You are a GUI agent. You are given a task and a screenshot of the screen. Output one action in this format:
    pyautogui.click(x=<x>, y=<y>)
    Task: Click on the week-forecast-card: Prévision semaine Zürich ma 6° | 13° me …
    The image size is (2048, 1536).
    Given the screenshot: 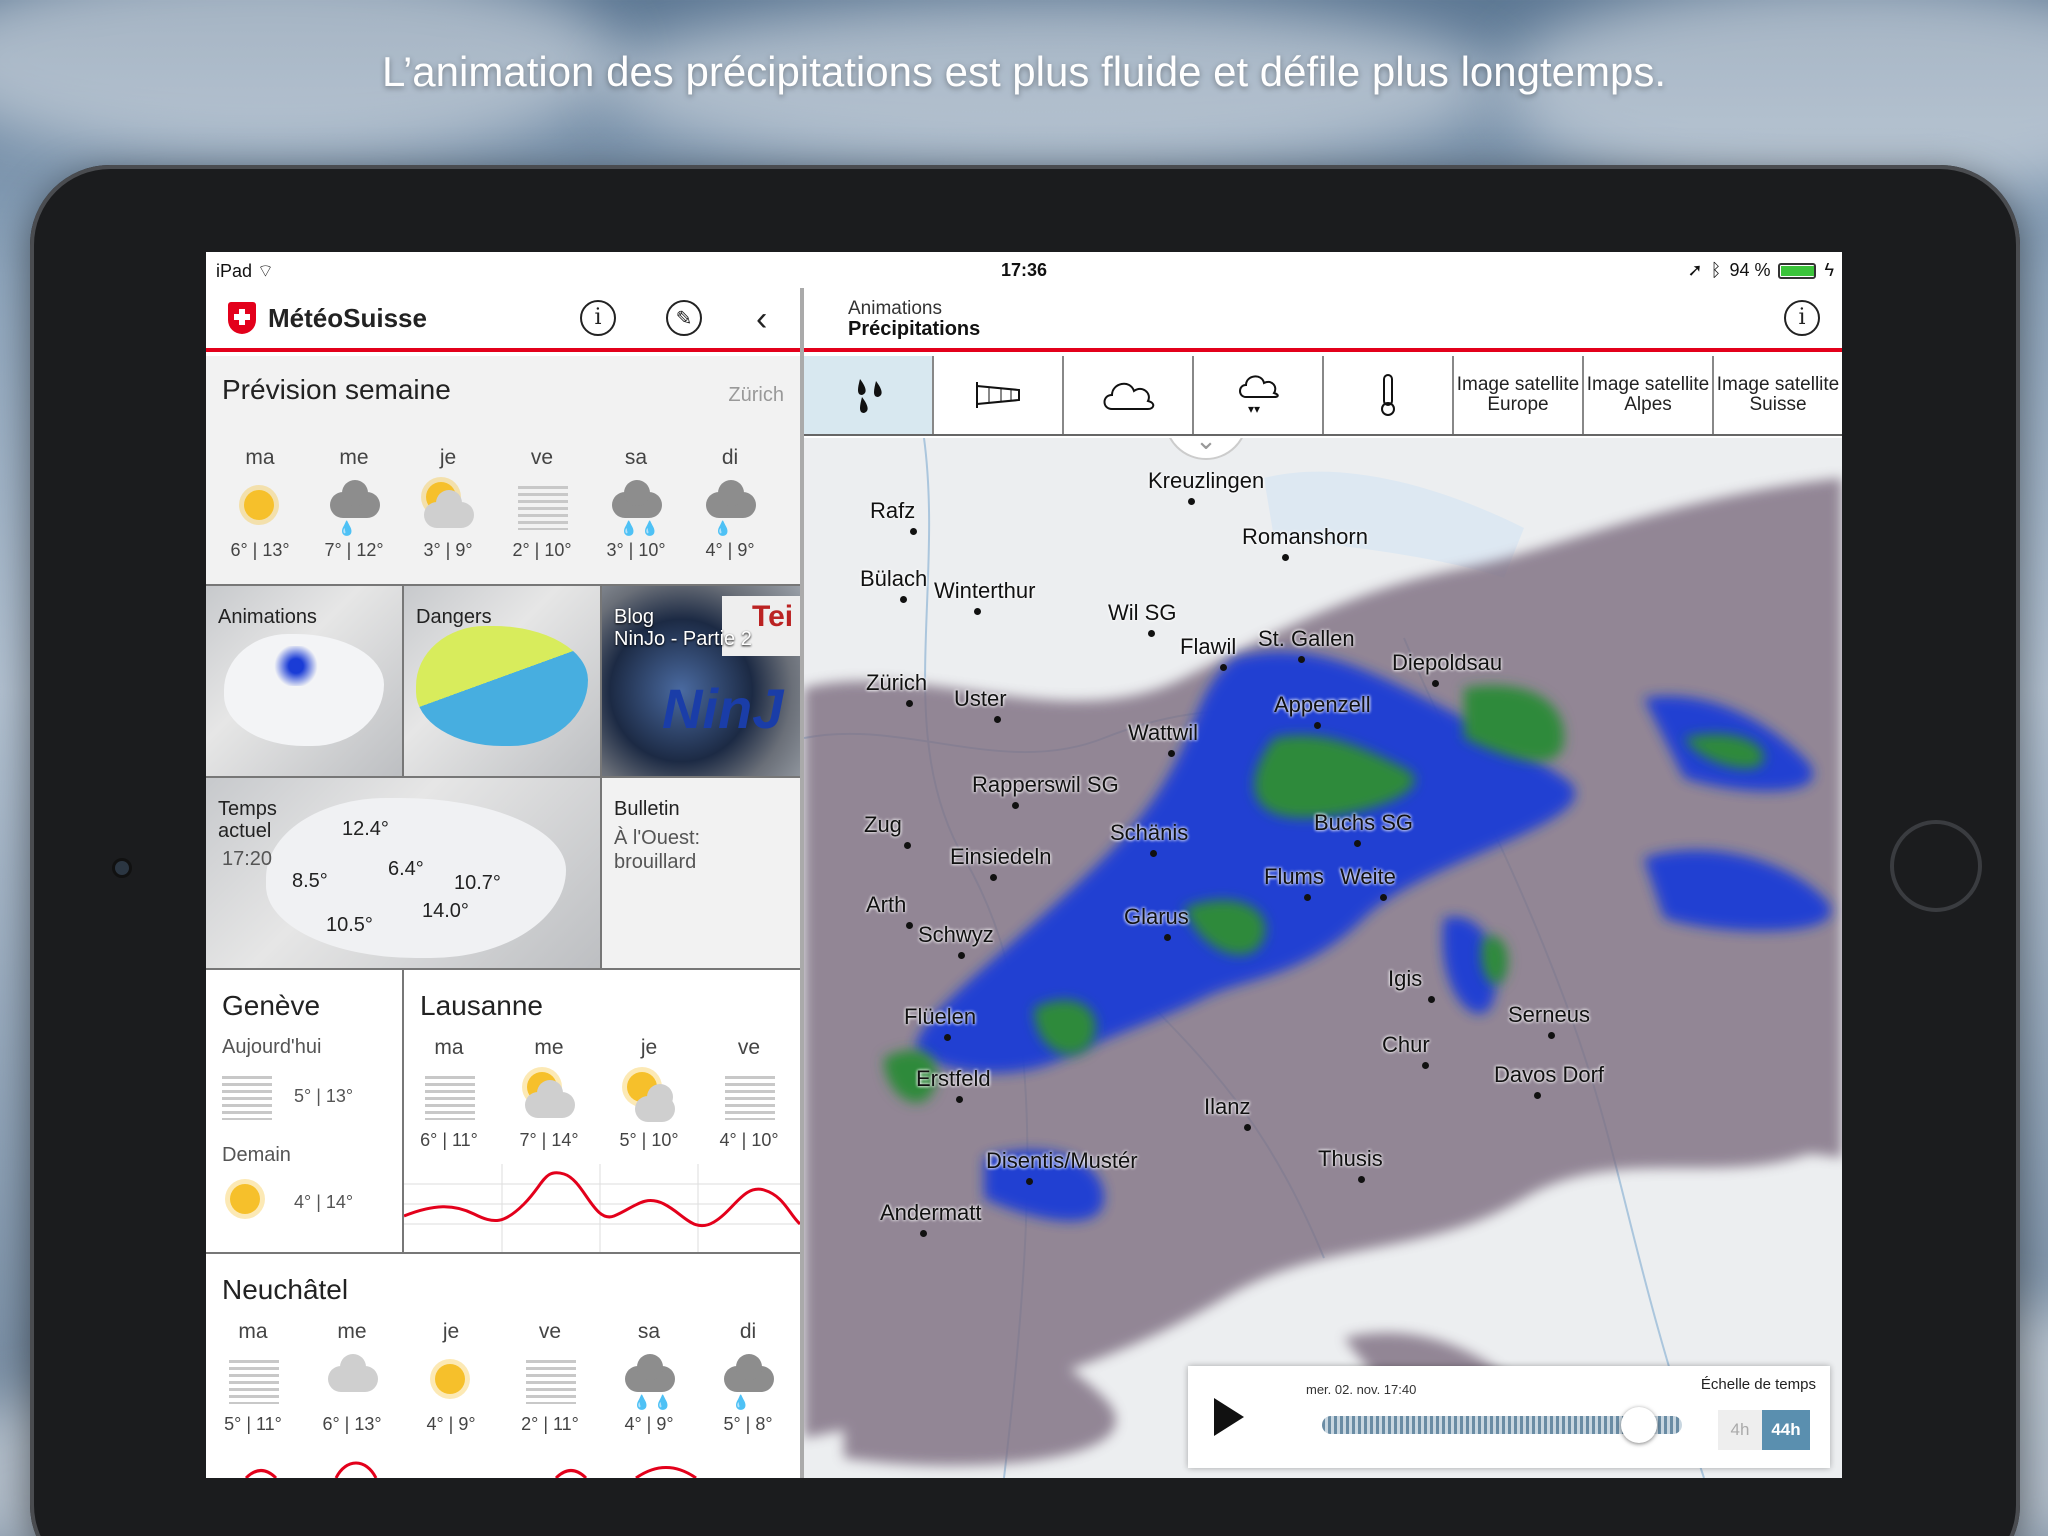 What is the action you would take?
    pyautogui.click(x=503, y=470)
    